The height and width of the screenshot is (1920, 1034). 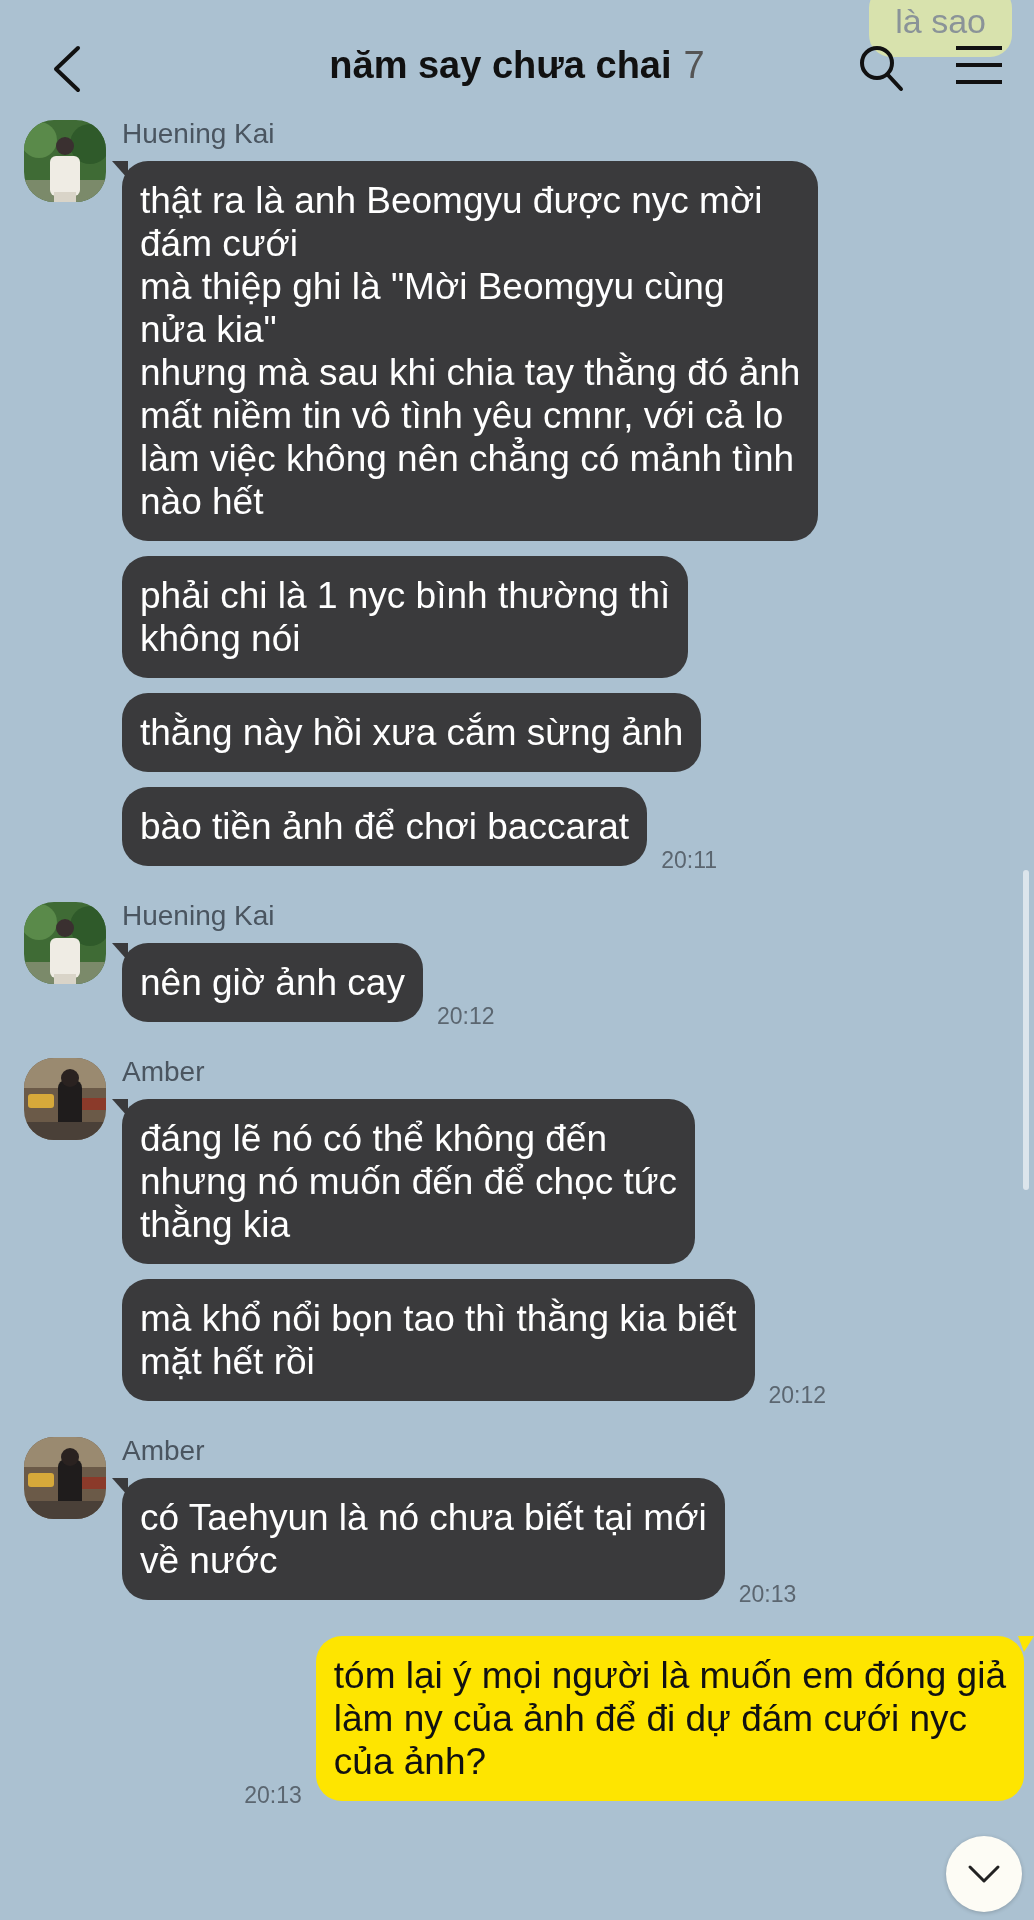 I want to click on scroll-down-button, so click(x=984, y=1874).